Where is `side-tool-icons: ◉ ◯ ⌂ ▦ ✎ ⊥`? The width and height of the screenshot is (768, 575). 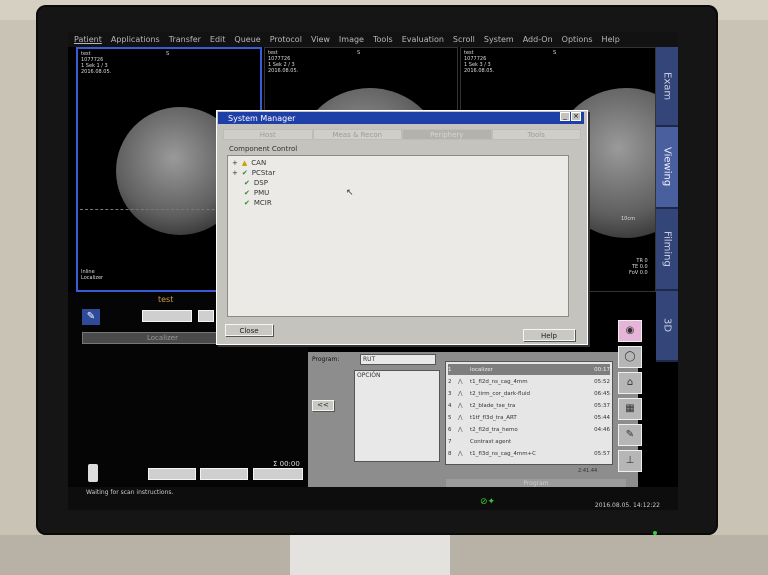 side-tool-icons: ◉ ◯ ⌂ ▦ ✎ ⊥ is located at coordinates (631, 405).